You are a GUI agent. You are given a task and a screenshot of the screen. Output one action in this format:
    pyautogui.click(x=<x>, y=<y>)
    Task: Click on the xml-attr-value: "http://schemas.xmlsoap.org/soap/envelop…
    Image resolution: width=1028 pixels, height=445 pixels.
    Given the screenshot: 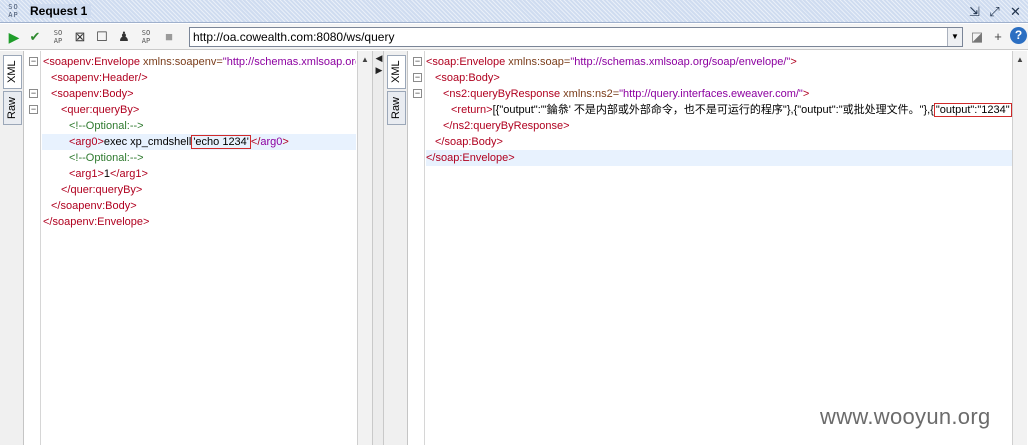 What is the action you would take?
    pyautogui.click(x=680, y=62)
    